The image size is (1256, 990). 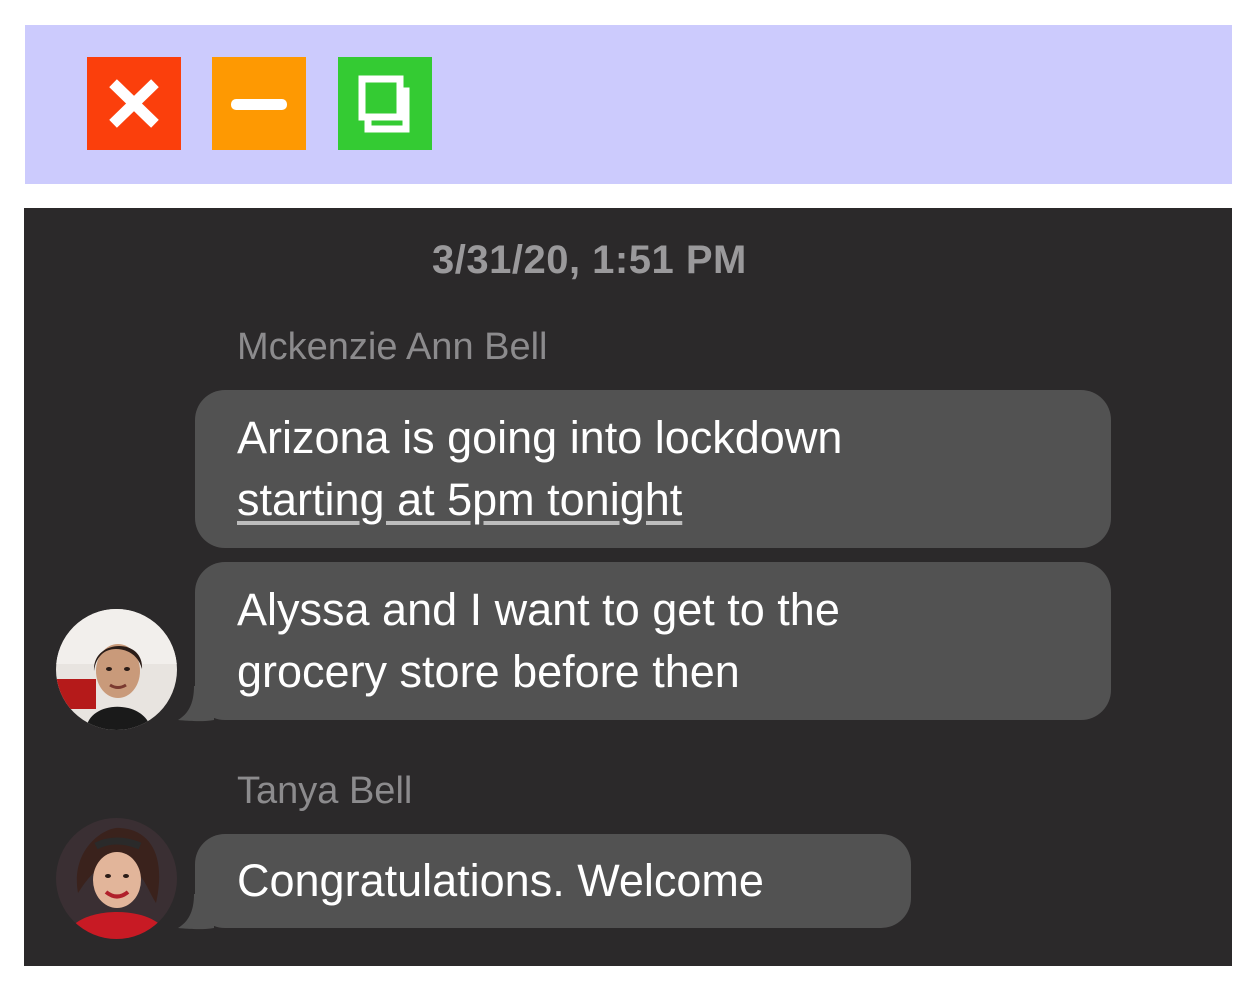 I want to click on maximize-button, so click(x=385, y=103).